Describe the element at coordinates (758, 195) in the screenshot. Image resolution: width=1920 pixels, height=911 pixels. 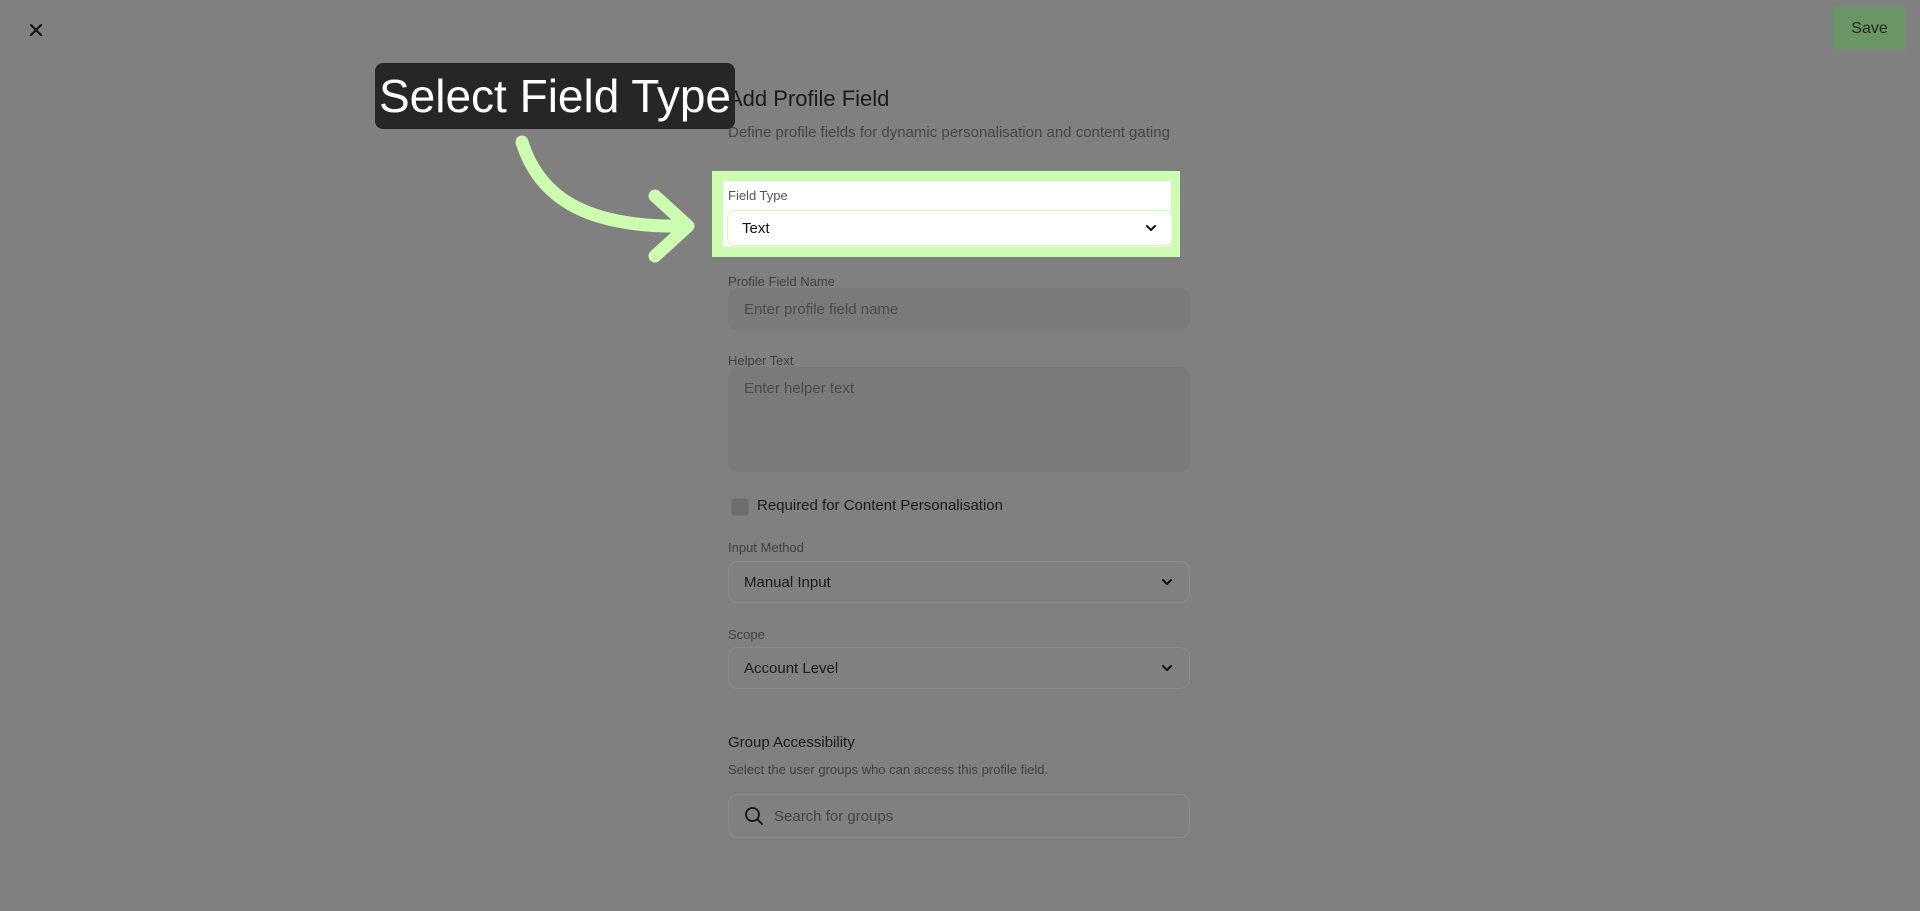
I see `field-type-label: Field Type` at that location.